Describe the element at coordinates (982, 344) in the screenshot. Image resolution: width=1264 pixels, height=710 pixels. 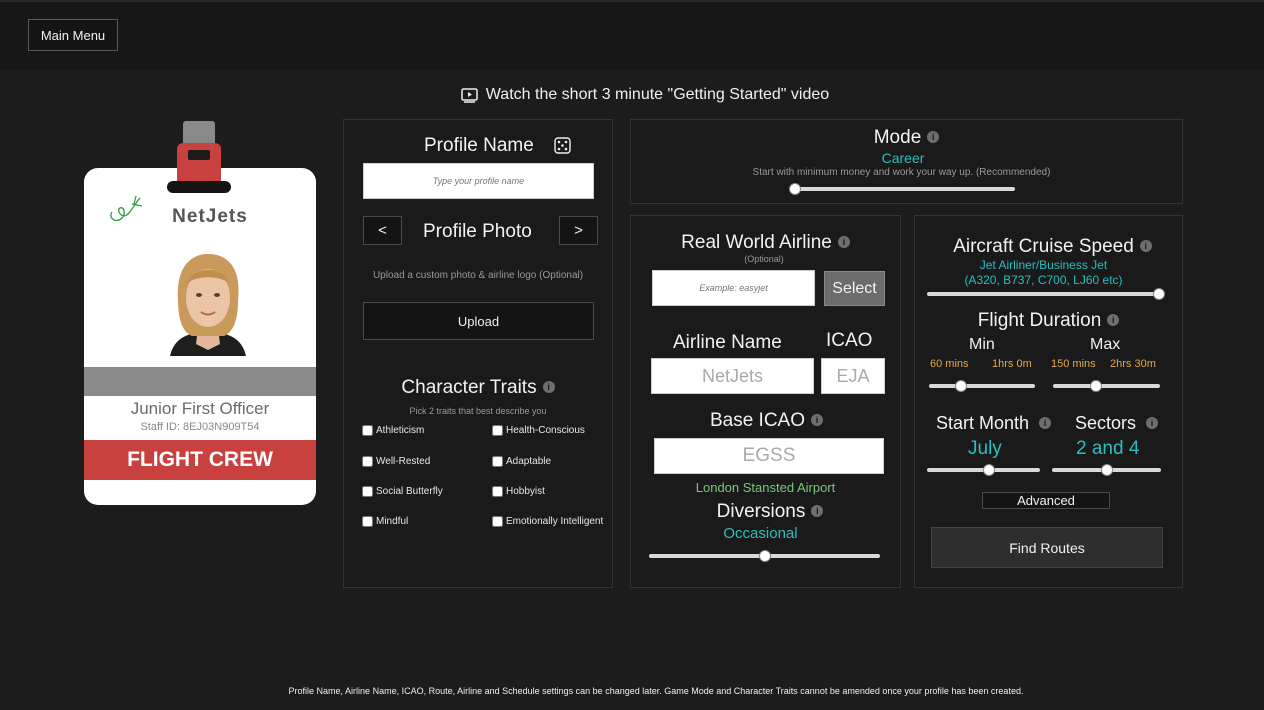
I see `min-label: Min` at that location.